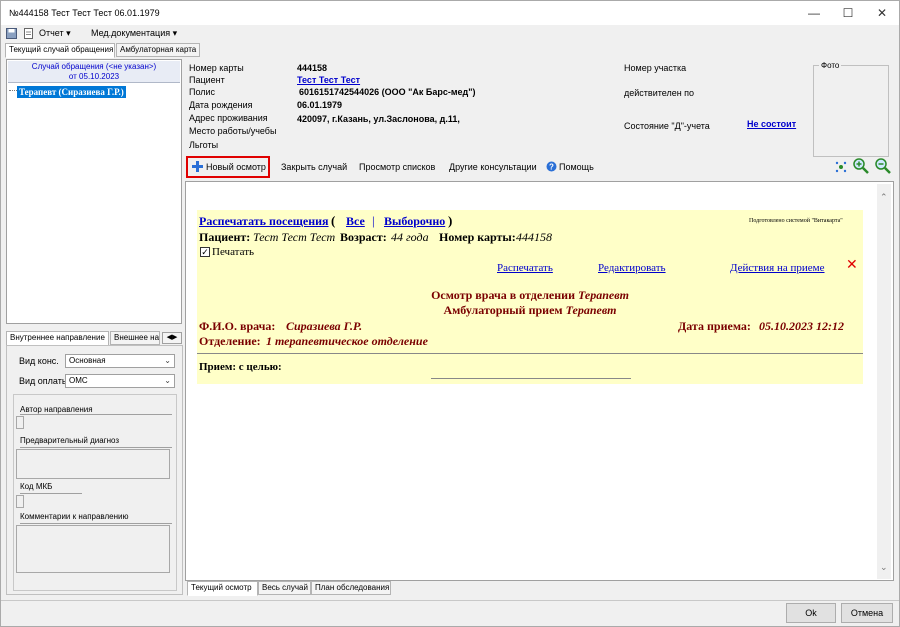 The height and width of the screenshot is (627, 900). What do you see at coordinates (347, 341) in the screenshot?
I see `dept-value: 1 терапевтическое отделение` at bounding box center [347, 341].